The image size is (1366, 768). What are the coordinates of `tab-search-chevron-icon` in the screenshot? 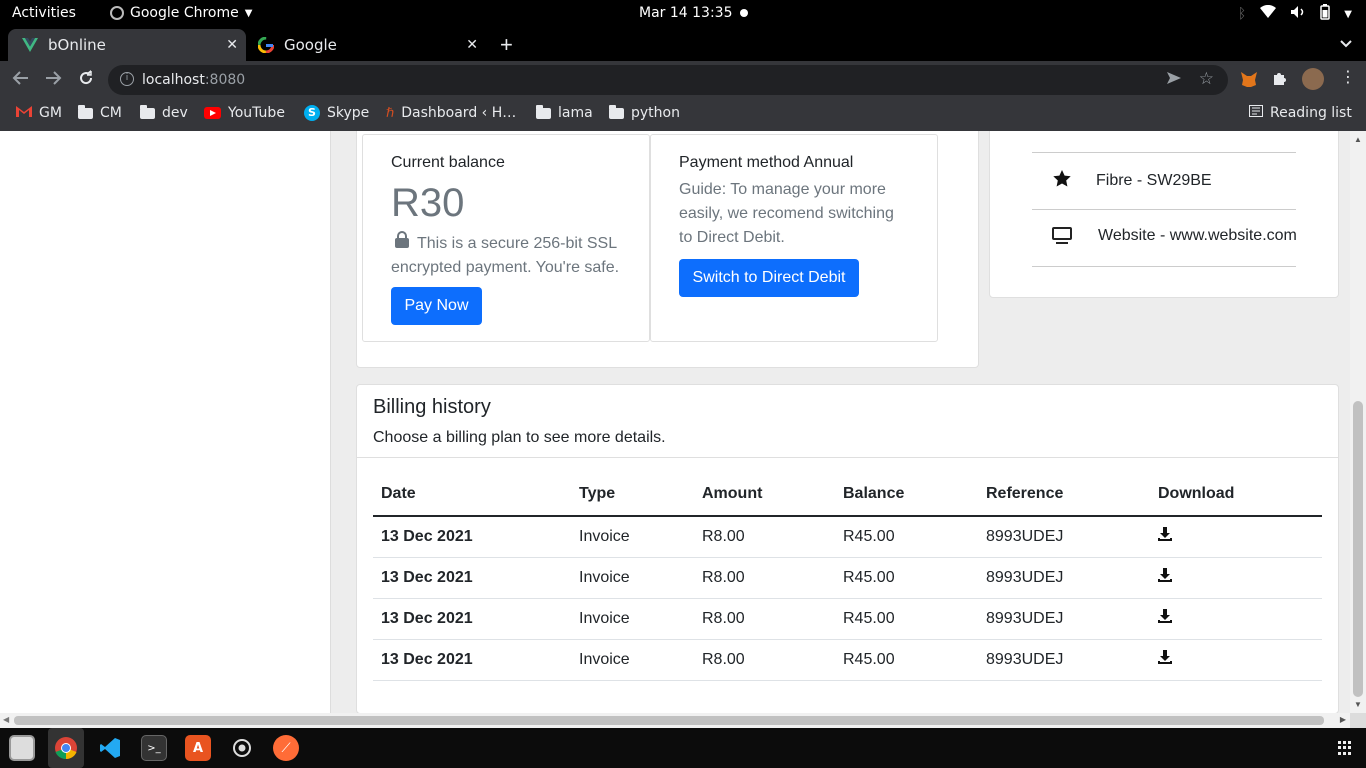 It's located at (1346, 44).